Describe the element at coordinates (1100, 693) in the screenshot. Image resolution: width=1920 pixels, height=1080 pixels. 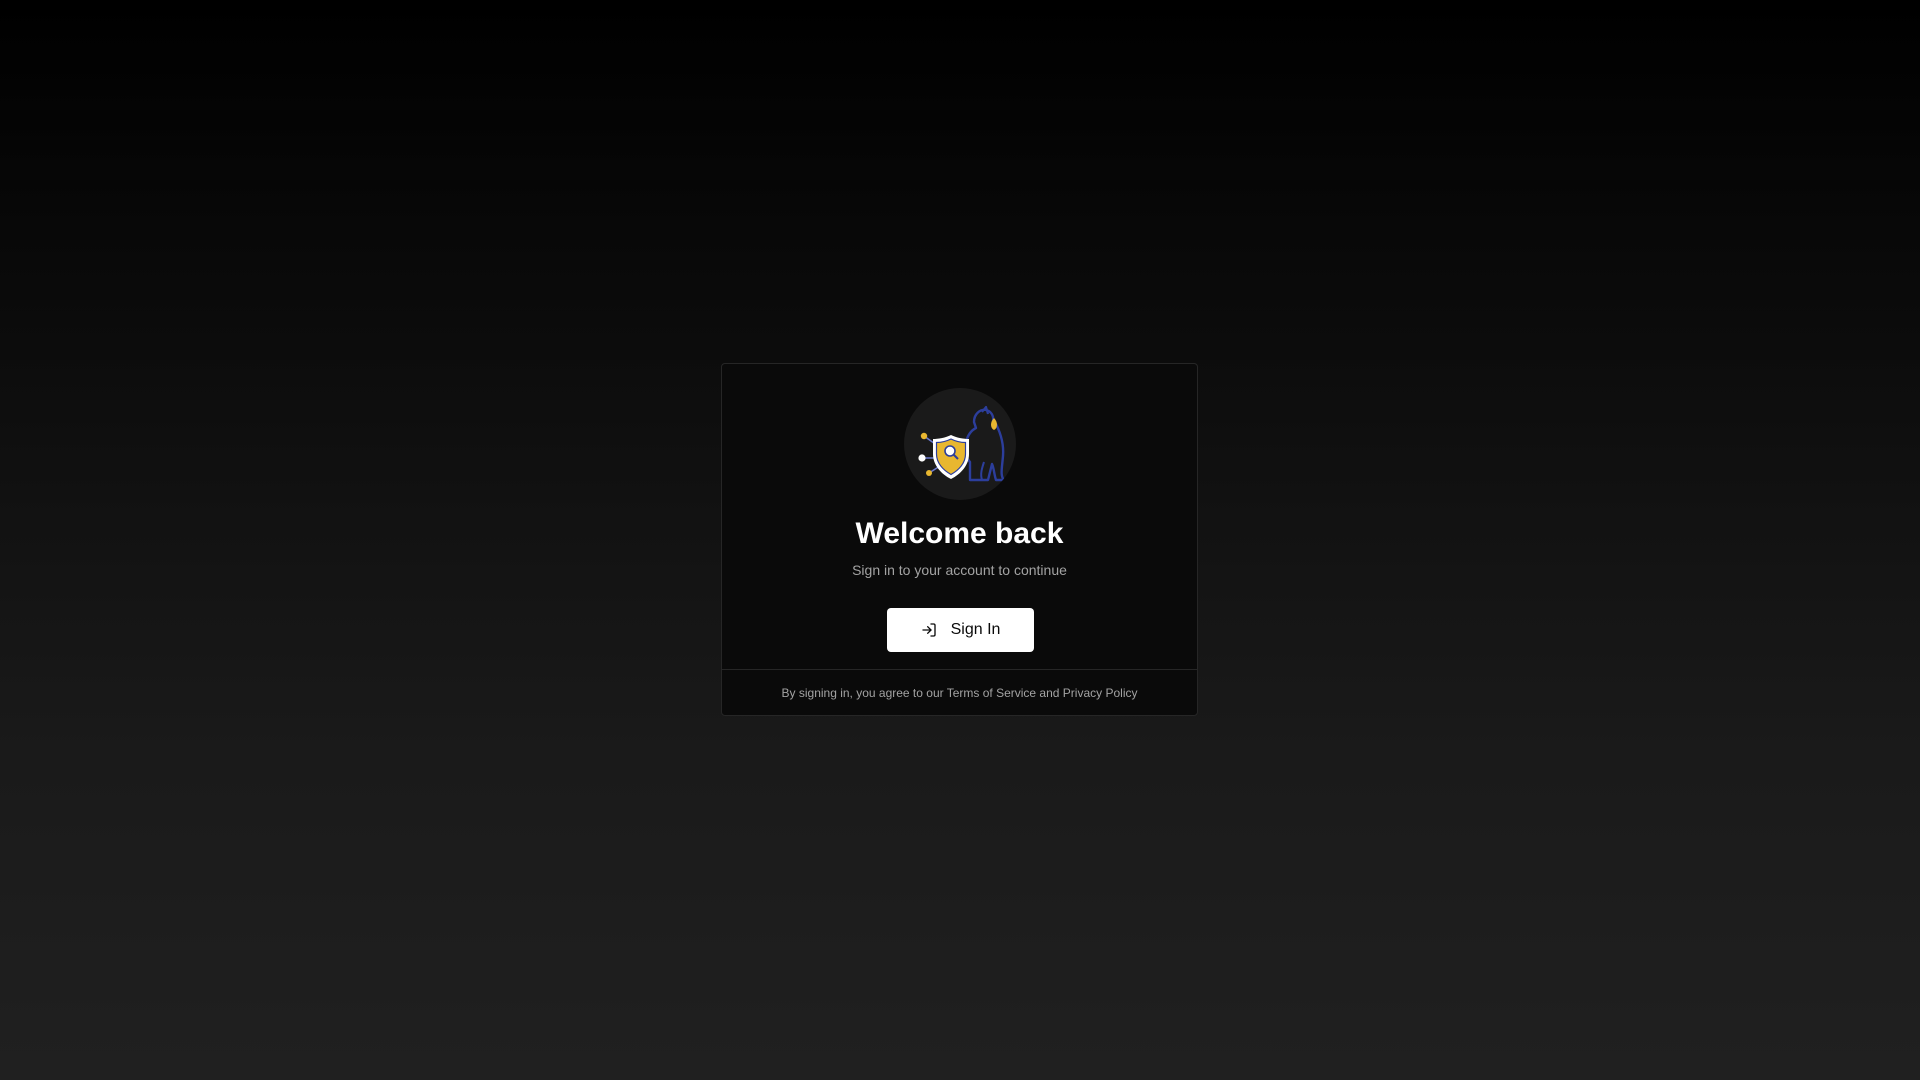
I see `privacy-policy-link: Privacy Policy` at that location.